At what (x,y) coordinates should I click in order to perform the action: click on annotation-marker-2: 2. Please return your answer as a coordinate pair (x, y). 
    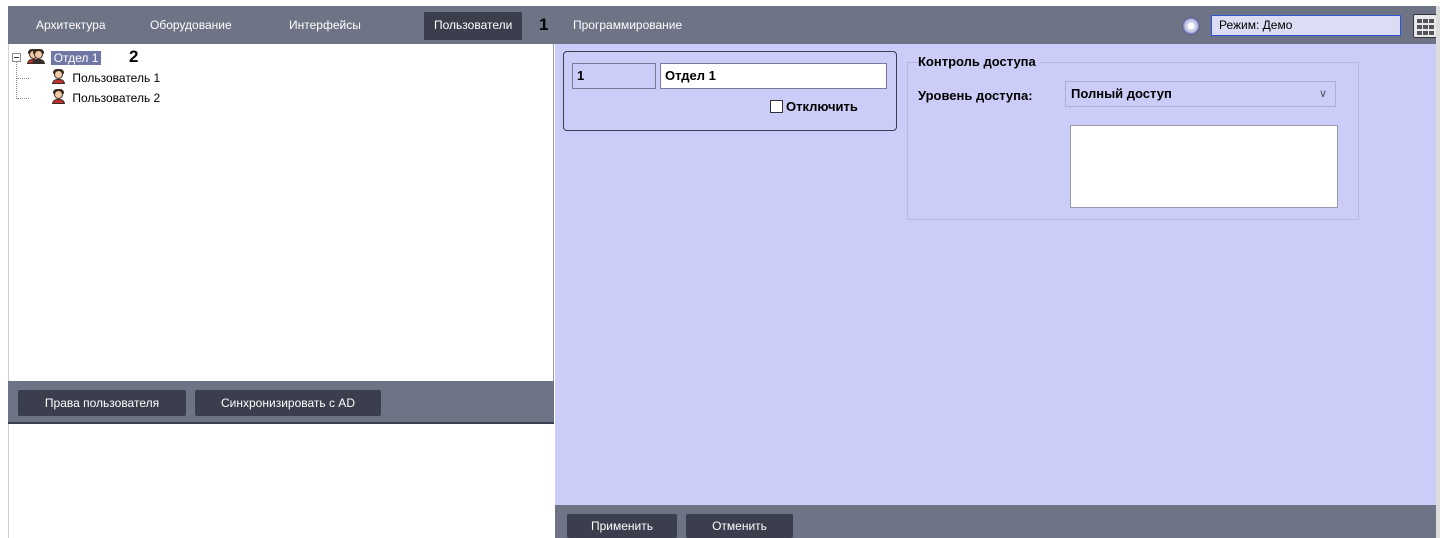
    Looking at the image, I should click on (134, 56).